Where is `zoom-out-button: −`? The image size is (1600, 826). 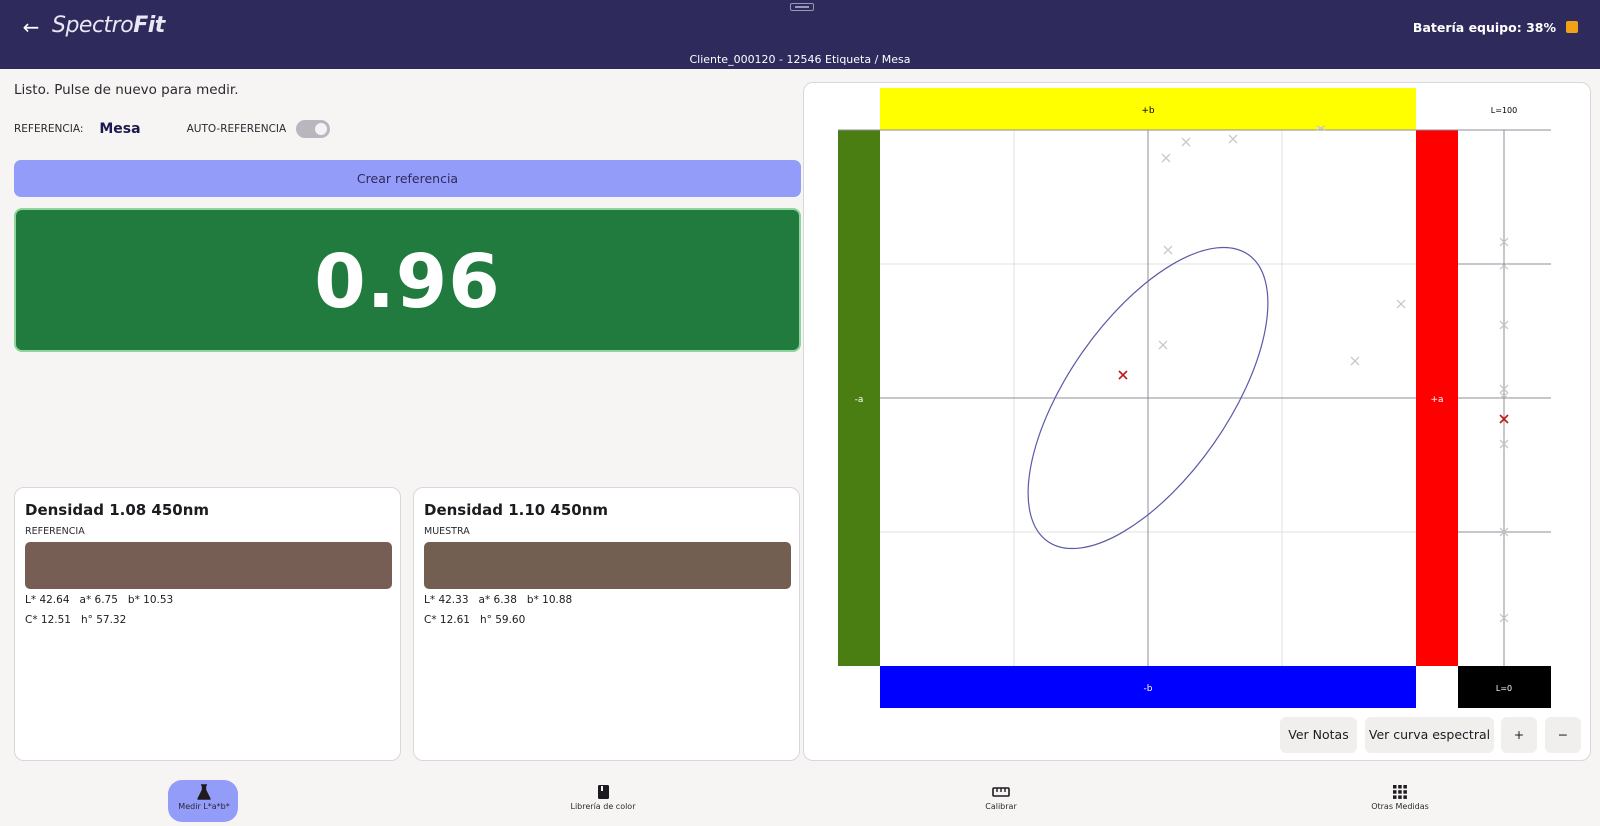 zoom-out-button: − is located at coordinates (1563, 735).